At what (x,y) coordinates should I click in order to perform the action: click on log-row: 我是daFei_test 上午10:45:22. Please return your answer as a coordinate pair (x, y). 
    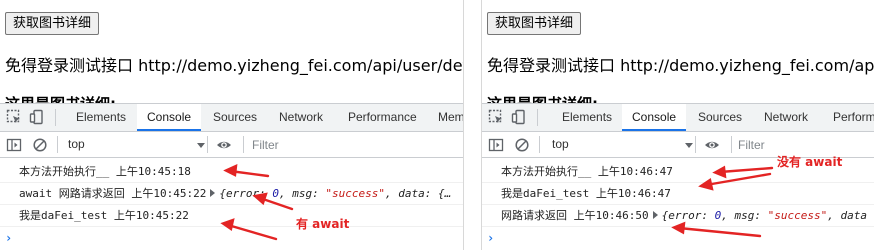
    Looking at the image, I should click on (231, 216).